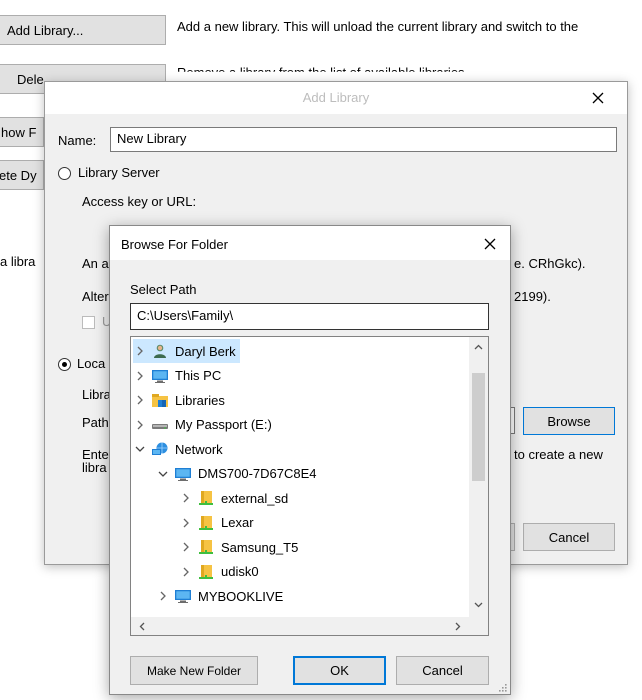 Image resolution: width=642 pixels, height=700 pixels. Describe the element at coordinates (478, 427) in the screenshot. I see `scroll-thumb` at that location.